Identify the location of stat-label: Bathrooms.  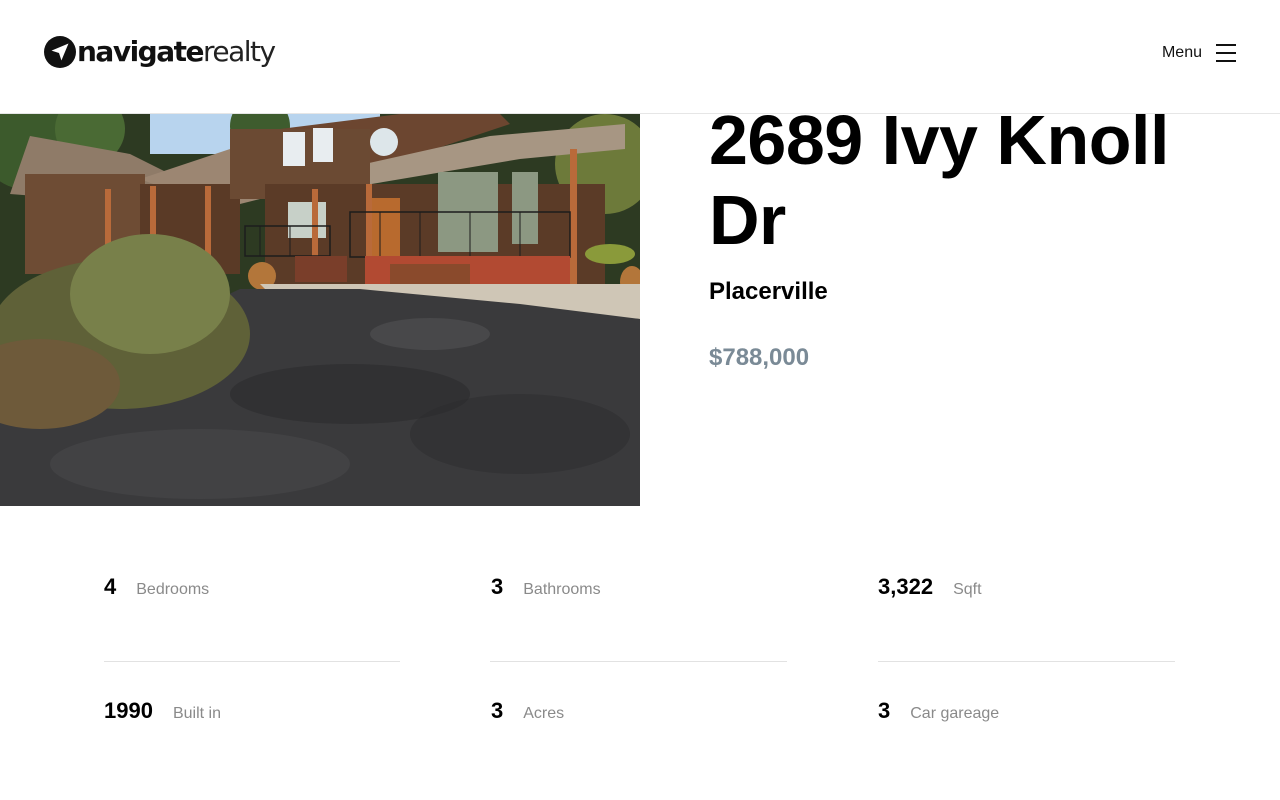
(562, 589).